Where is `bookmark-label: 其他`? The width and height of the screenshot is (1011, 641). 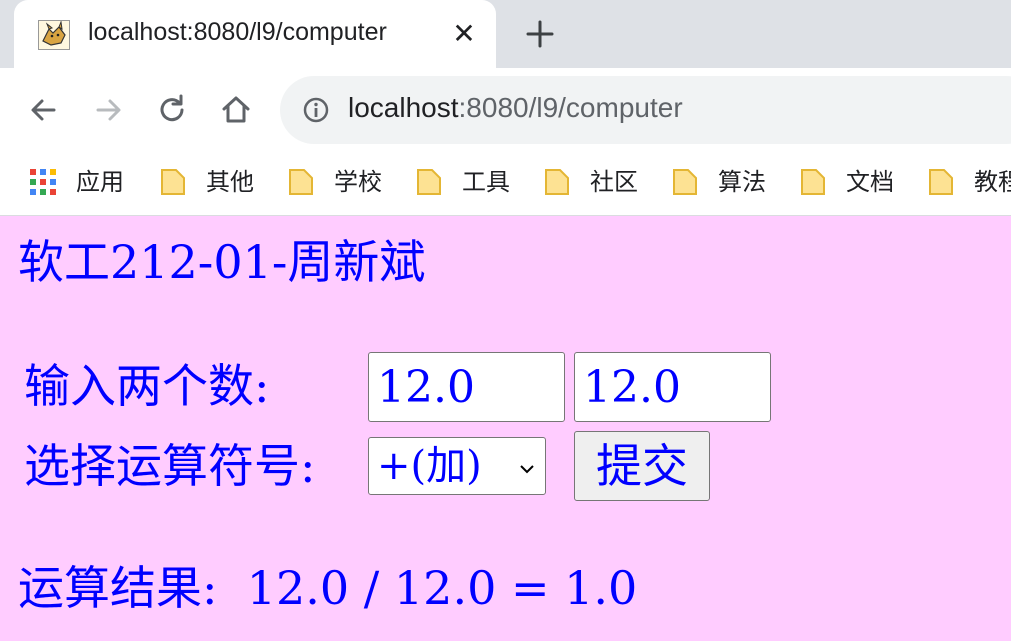 bookmark-label: 其他 is located at coordinates (230, 182).